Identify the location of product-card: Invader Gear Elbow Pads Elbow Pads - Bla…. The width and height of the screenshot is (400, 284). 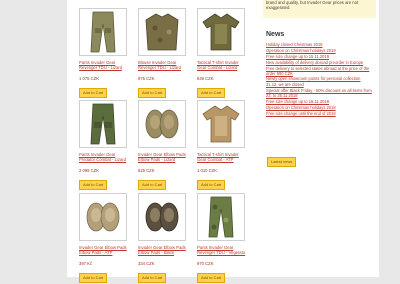
(163, 238).